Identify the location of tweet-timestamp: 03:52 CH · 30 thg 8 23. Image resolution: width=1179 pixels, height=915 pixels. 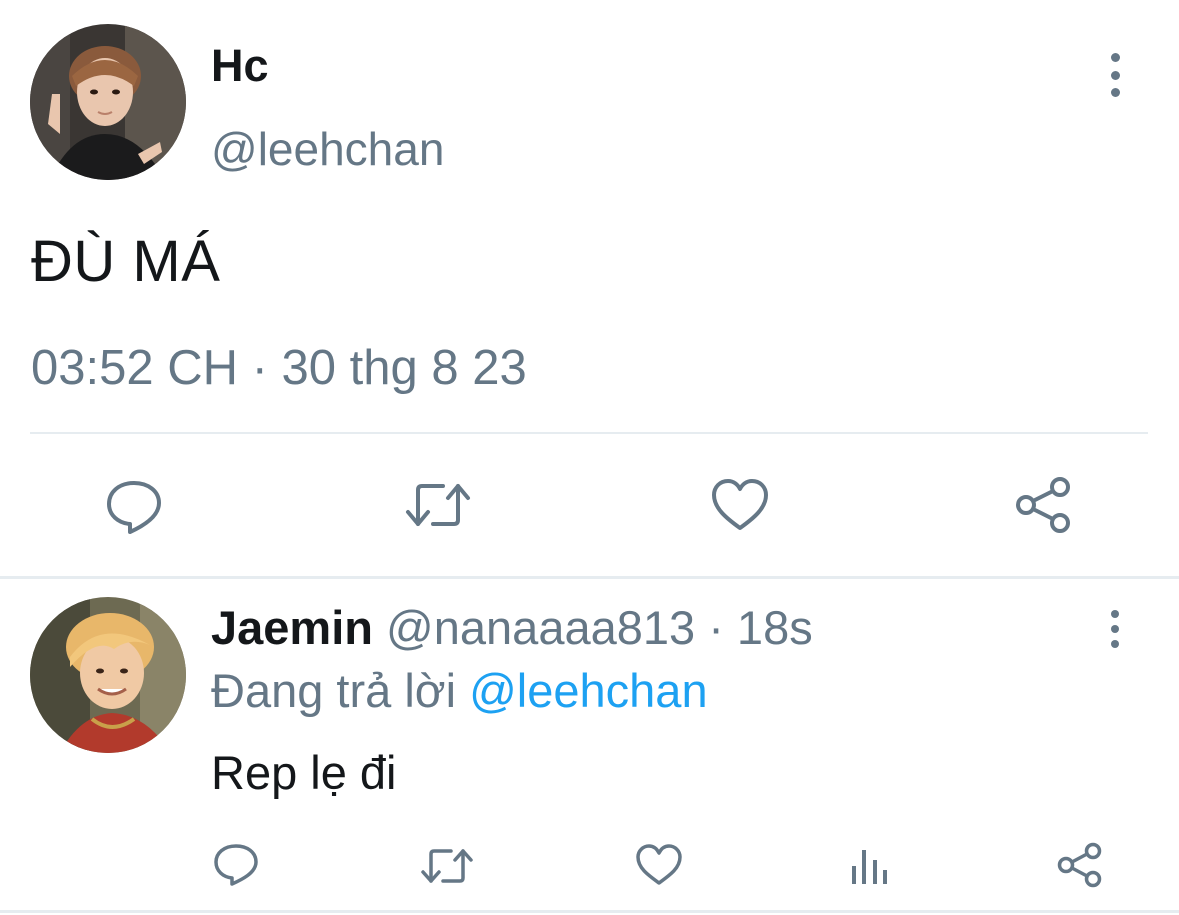
(279, 368).